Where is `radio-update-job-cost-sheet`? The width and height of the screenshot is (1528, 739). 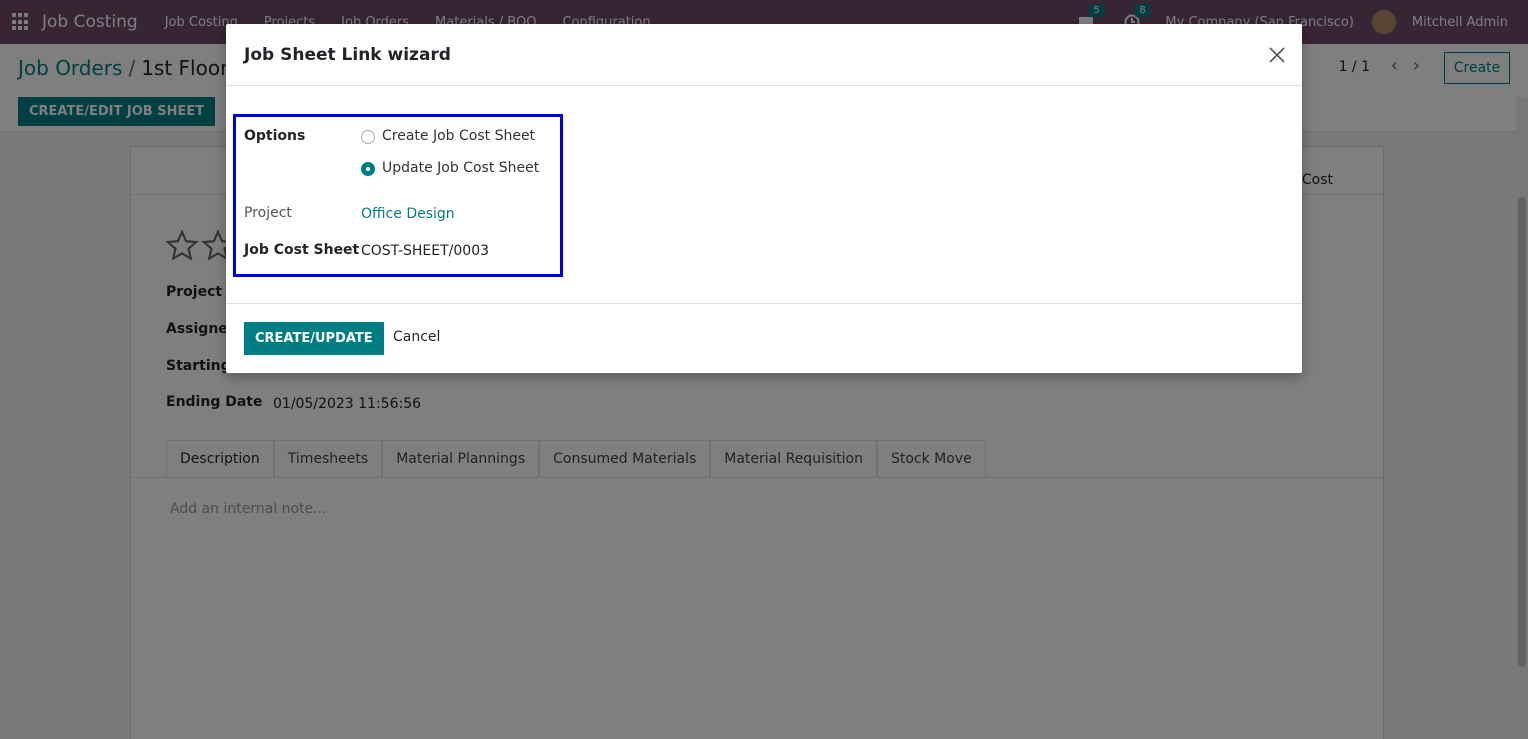 radio-update-job-cost-sheet is located at coordinates (368, 169).